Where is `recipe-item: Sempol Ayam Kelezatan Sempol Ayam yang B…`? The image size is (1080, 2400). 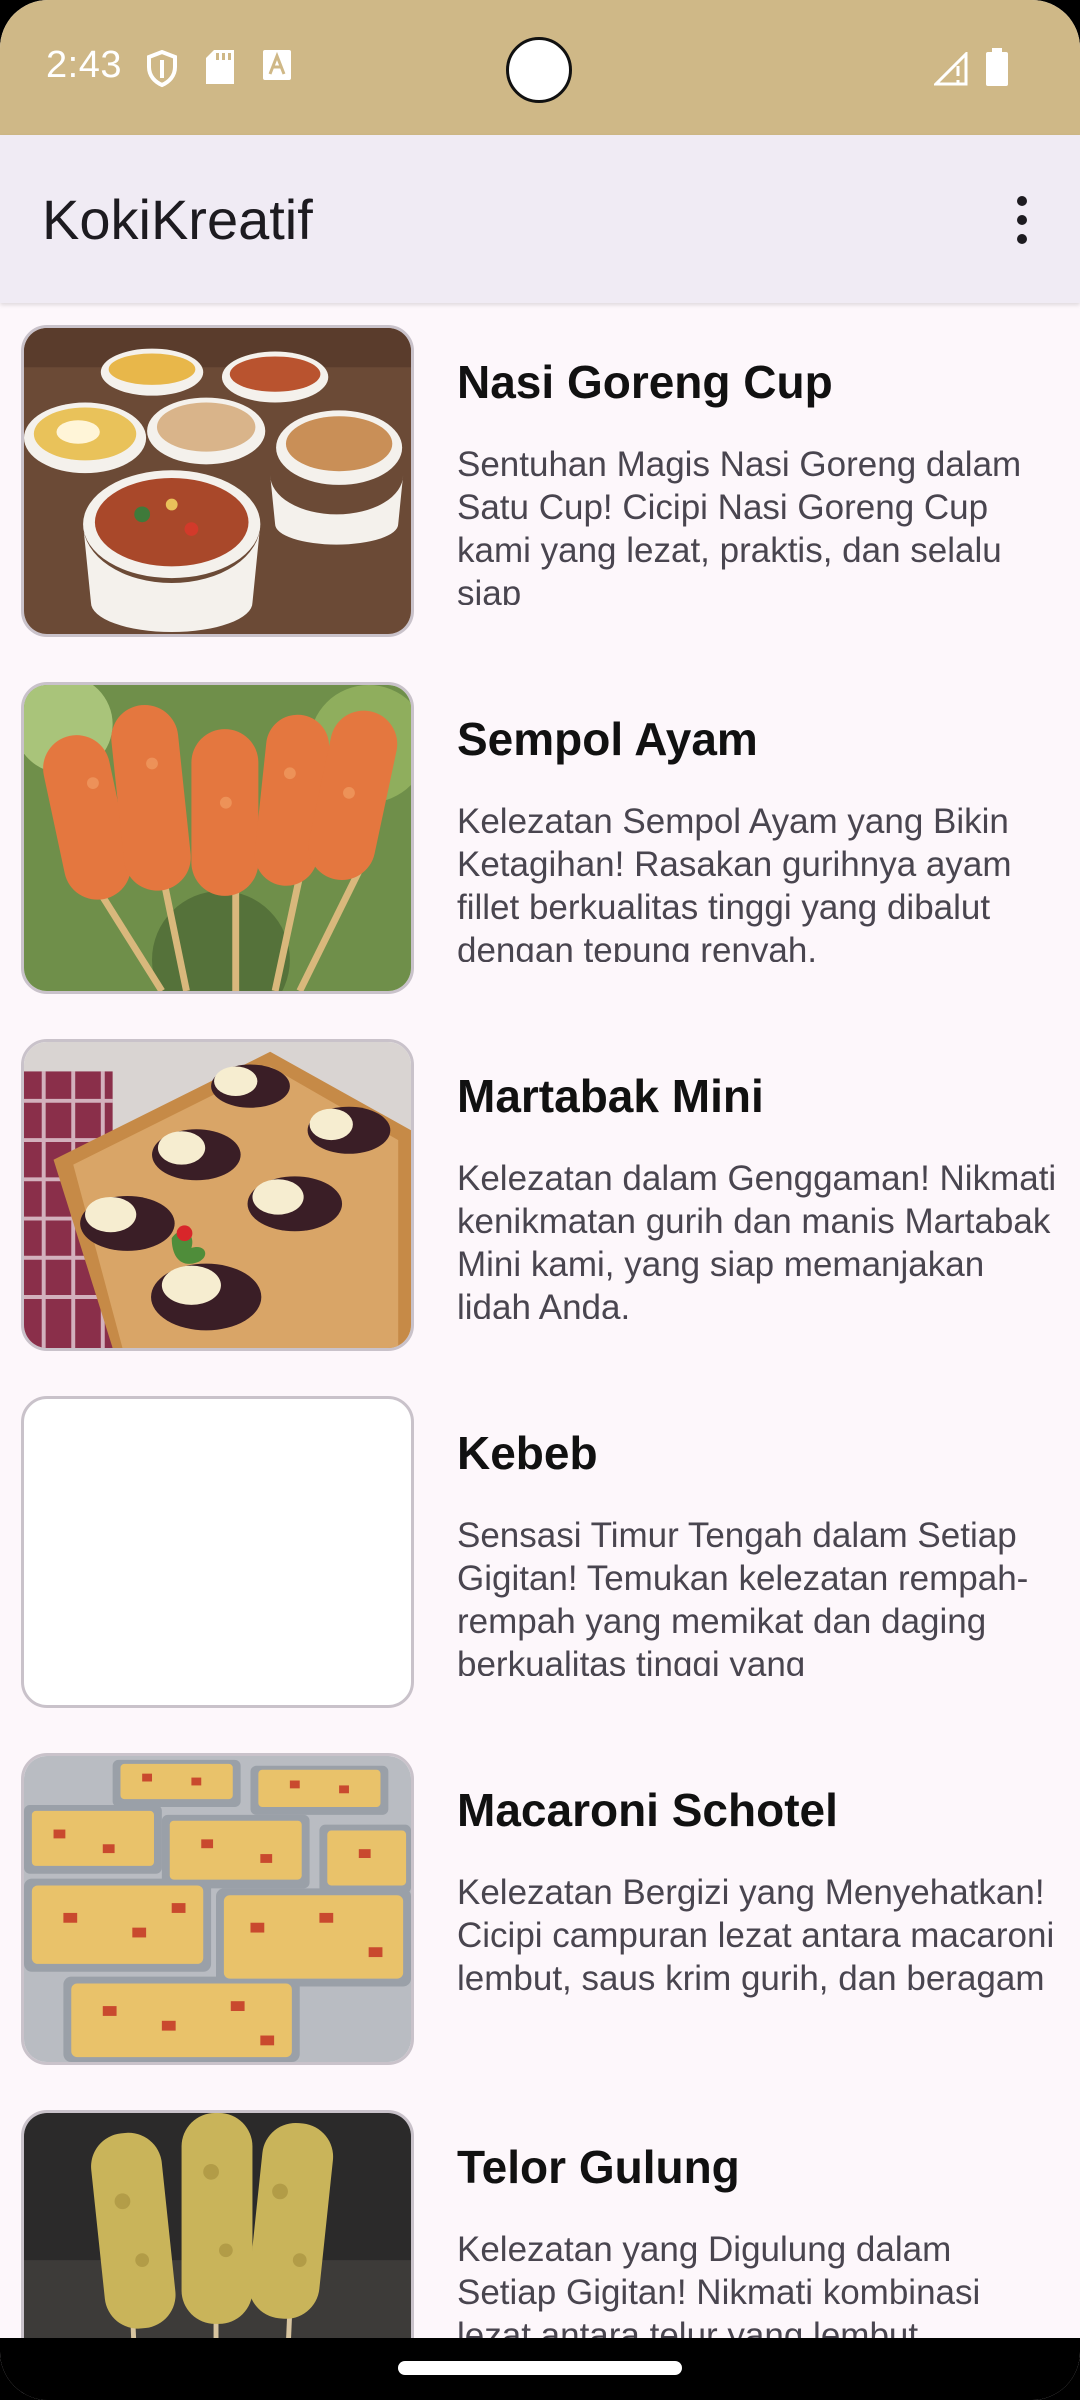
recipe-item: Sempol Ayam Kelezatan Sempol Ayam yang B… is located at coordinates (540, 838).